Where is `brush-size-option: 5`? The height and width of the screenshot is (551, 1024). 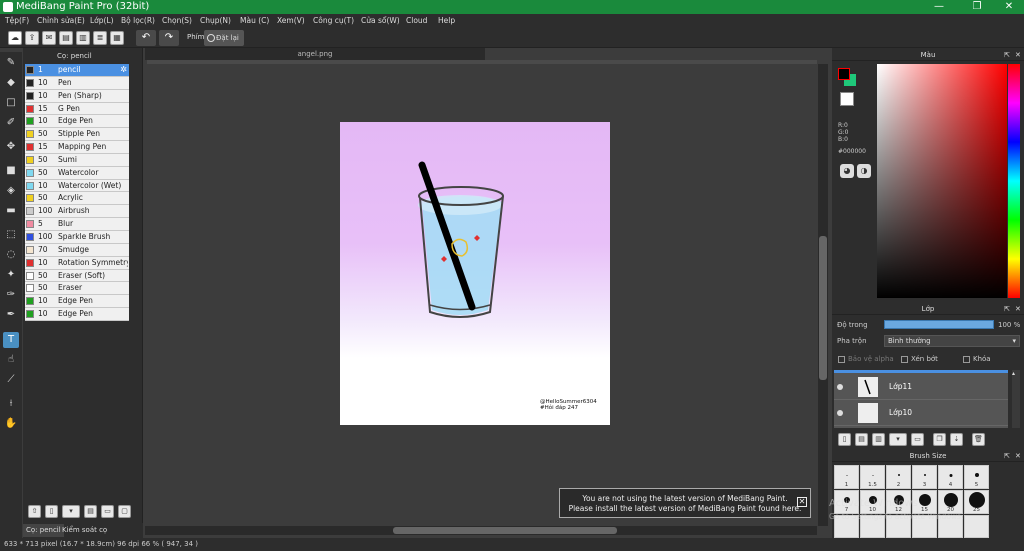 brush-size-option: 5 is located at coordinates (976, 477).